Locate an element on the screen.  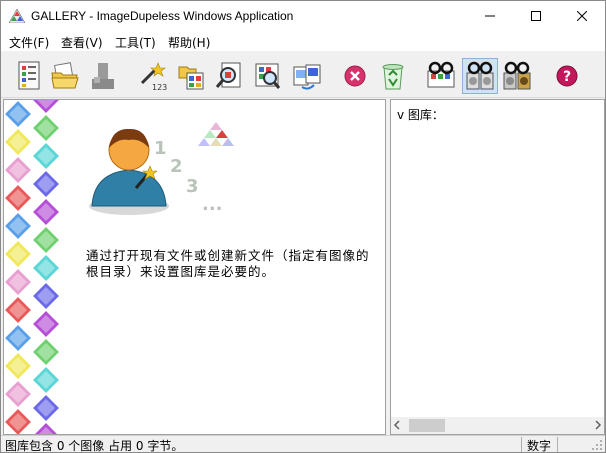
maximize-icon is located at coordinates (536, 16).